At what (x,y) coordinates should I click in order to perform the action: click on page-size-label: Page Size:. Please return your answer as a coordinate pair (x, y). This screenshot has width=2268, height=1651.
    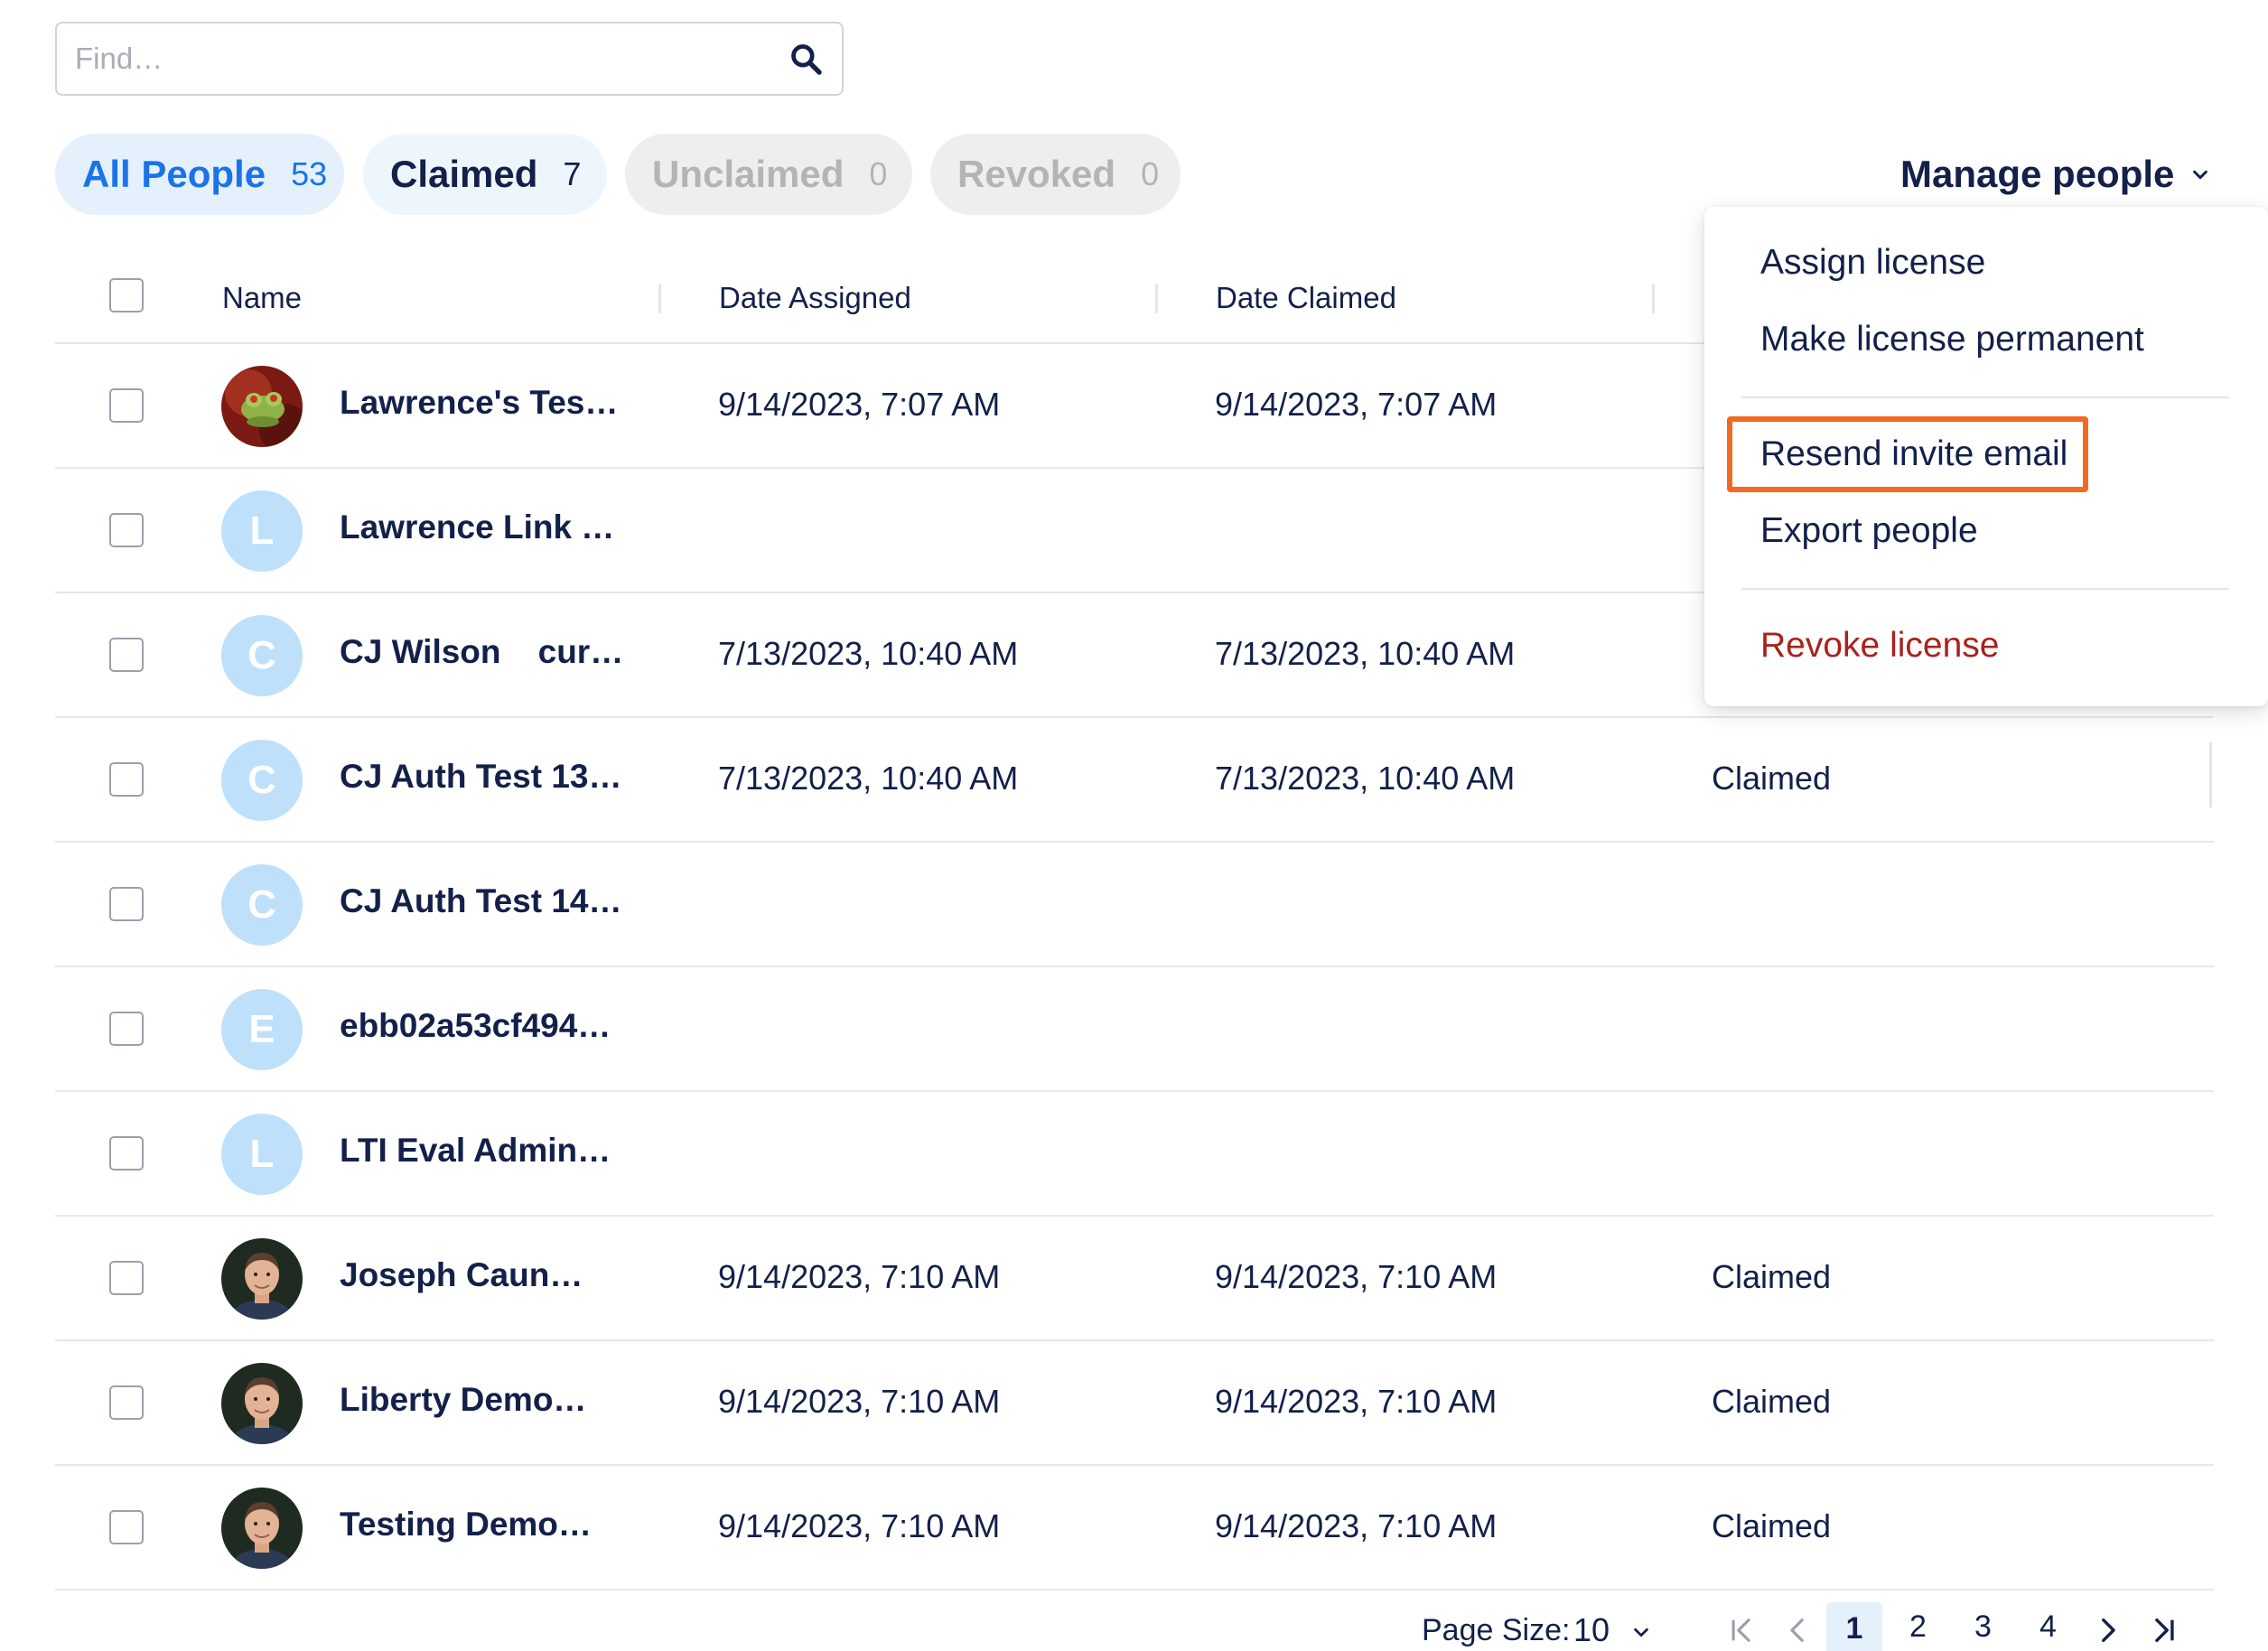
    Looking at the image, I should click on (1496, 1630).